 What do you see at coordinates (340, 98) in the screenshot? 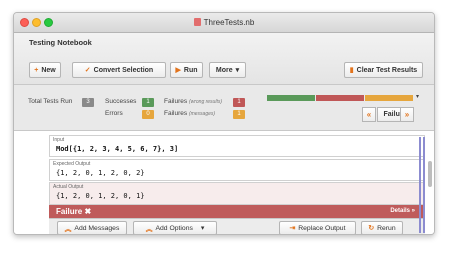
I see `progress-failure-segment` at bounding box center [340, 98].